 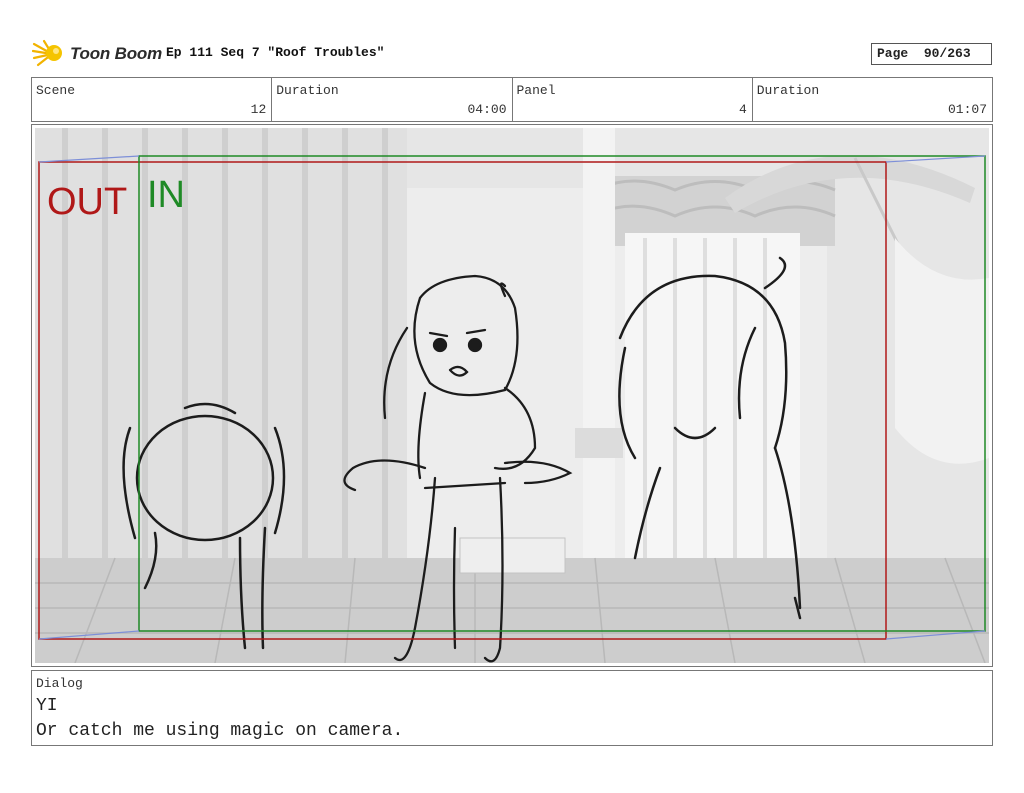 I want to click on tiled-floor, so click(x=512, y=610).